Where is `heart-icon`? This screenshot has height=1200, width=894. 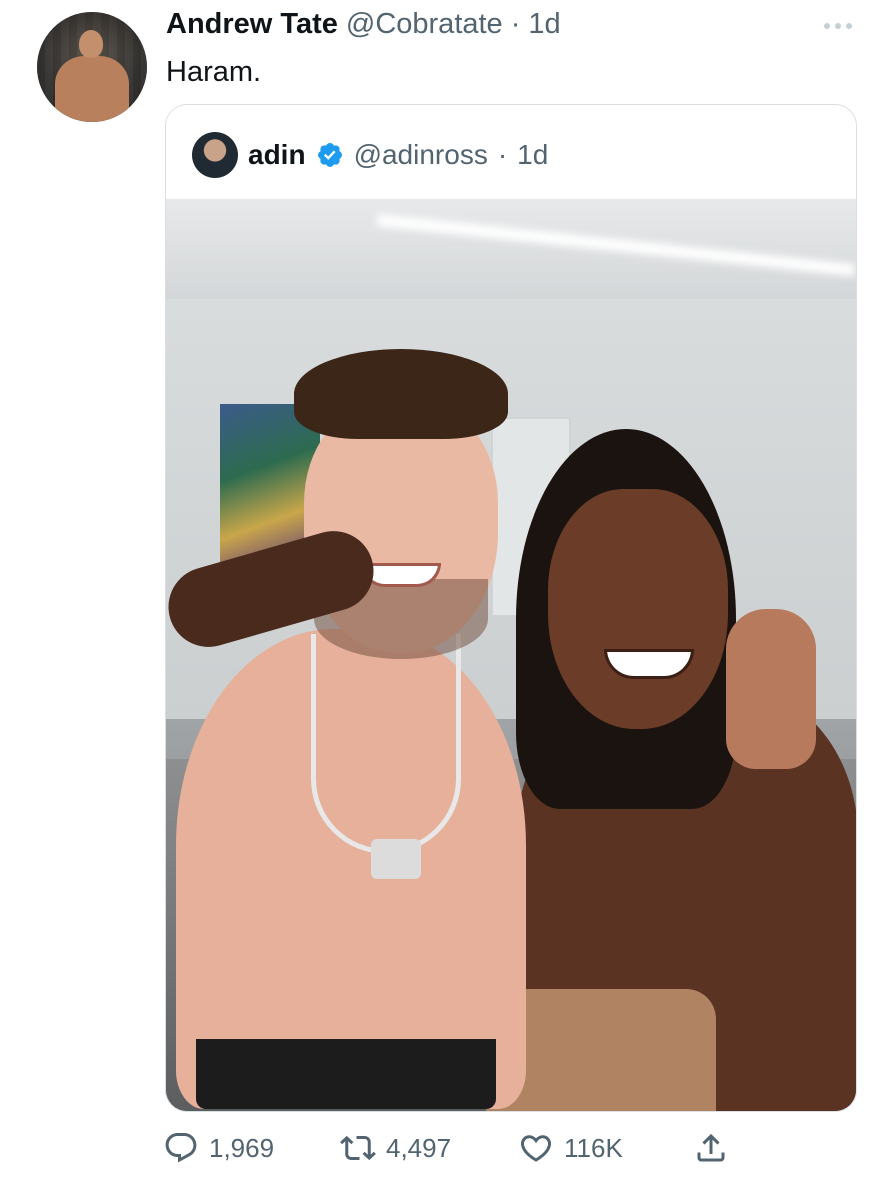
heart-icon is located at coordinates (536, 1148).